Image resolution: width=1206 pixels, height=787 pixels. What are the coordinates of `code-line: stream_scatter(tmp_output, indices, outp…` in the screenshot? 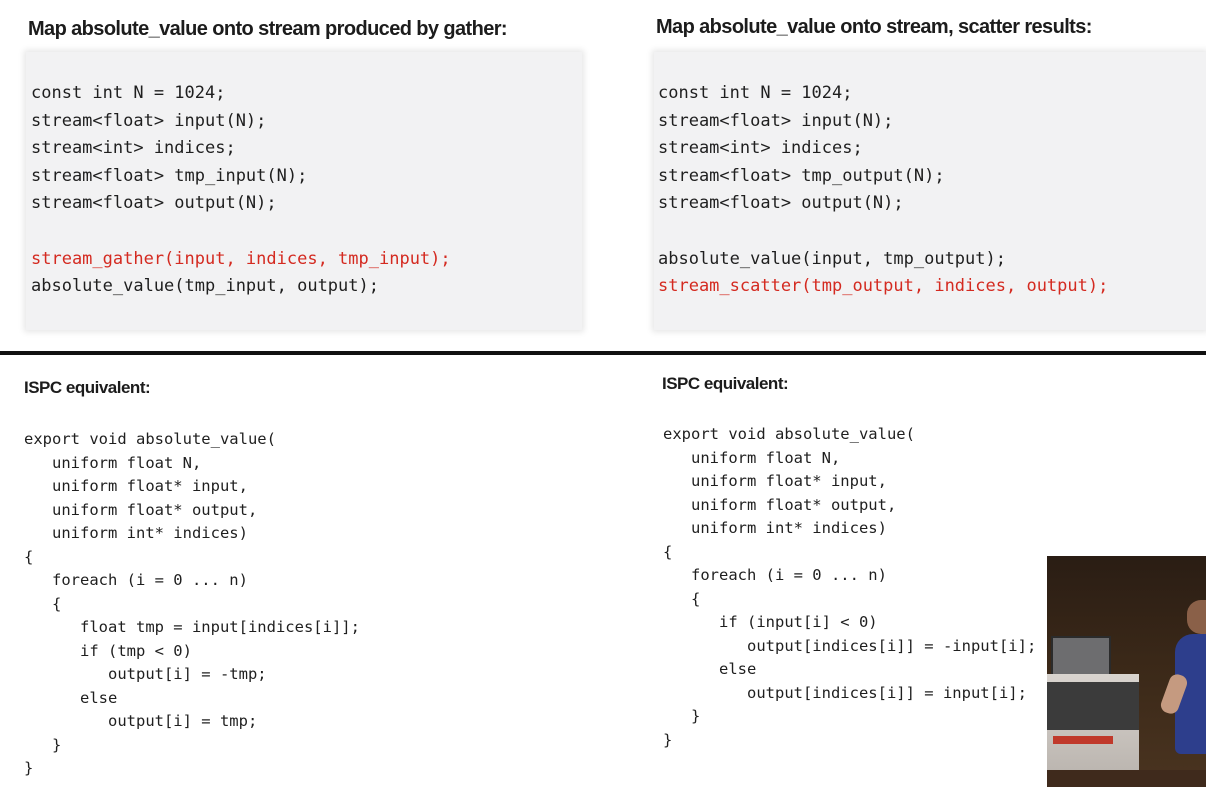 It's located at (883, 286).